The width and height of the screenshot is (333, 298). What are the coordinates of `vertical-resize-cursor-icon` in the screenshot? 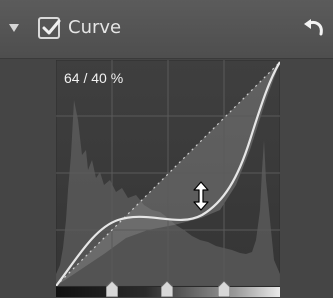 It's located at (201, 196).